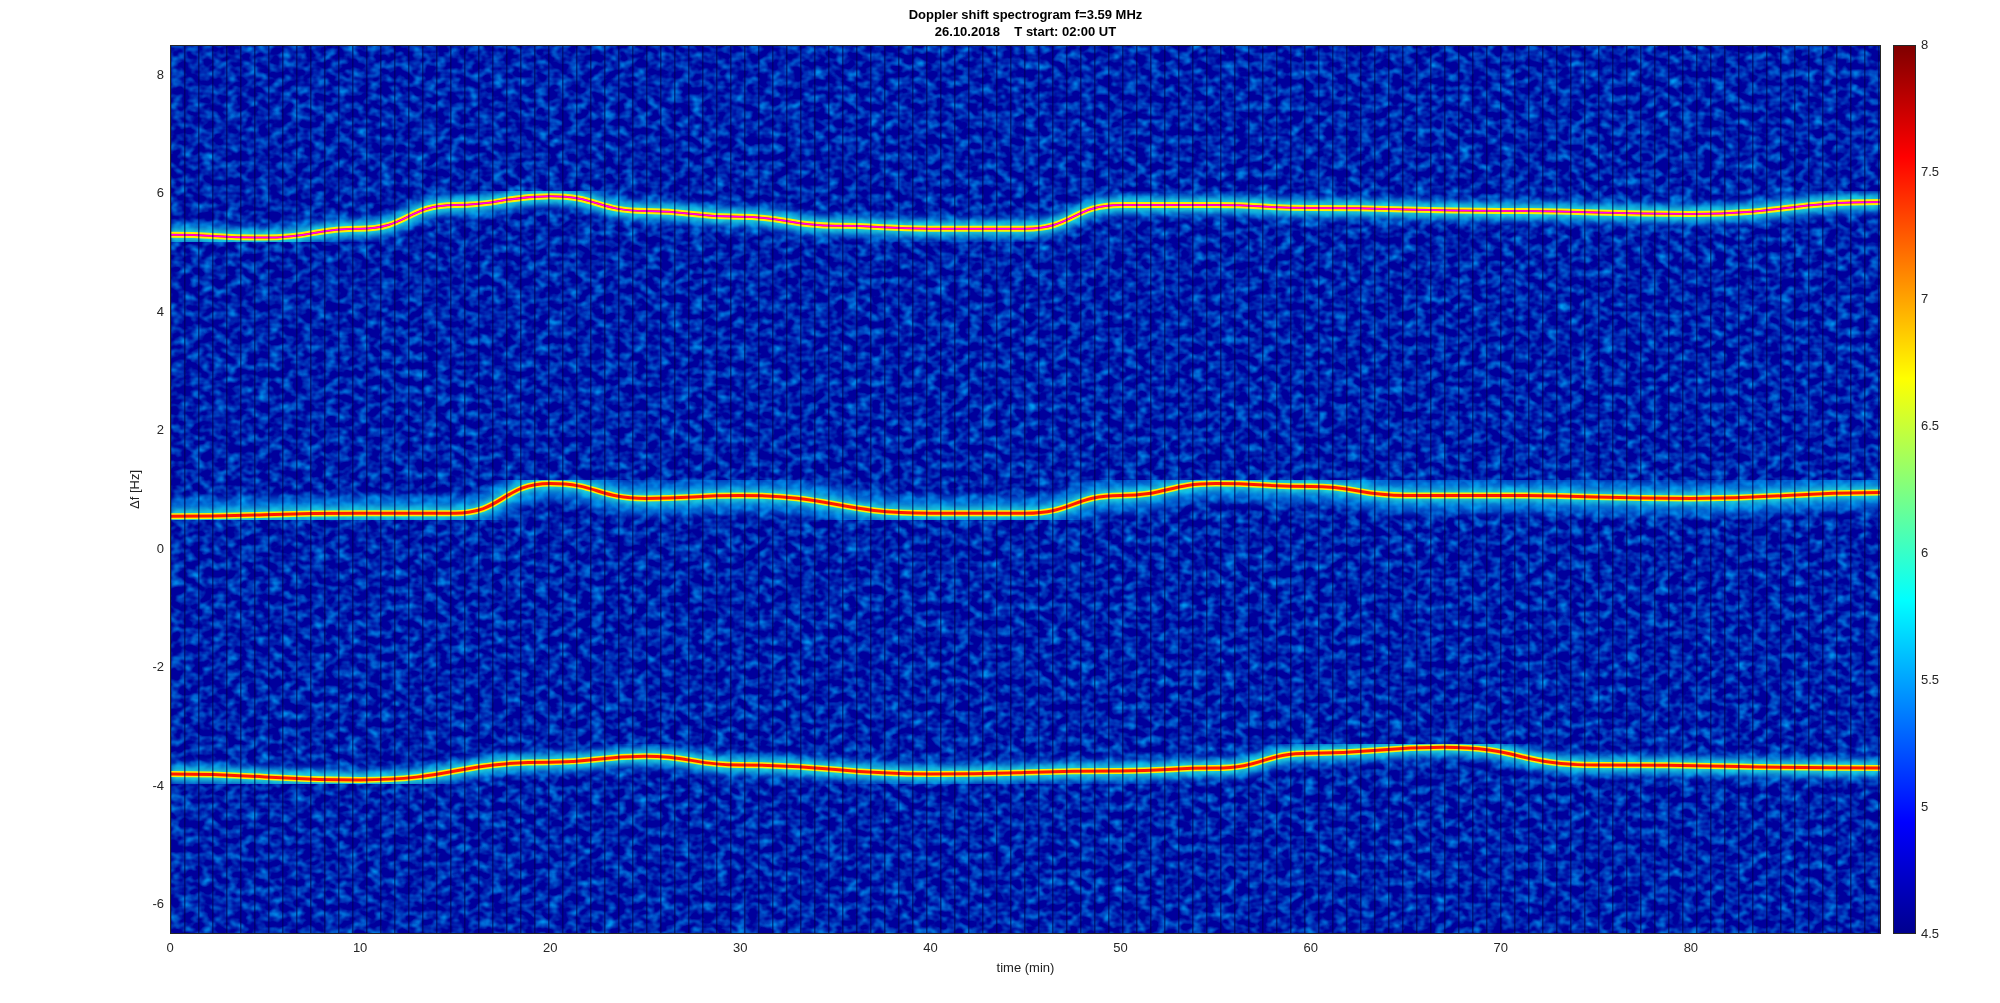  Describe the element at coordinates (160, 430) in the screenshot. I see `y-tick-label: 2` at that location.